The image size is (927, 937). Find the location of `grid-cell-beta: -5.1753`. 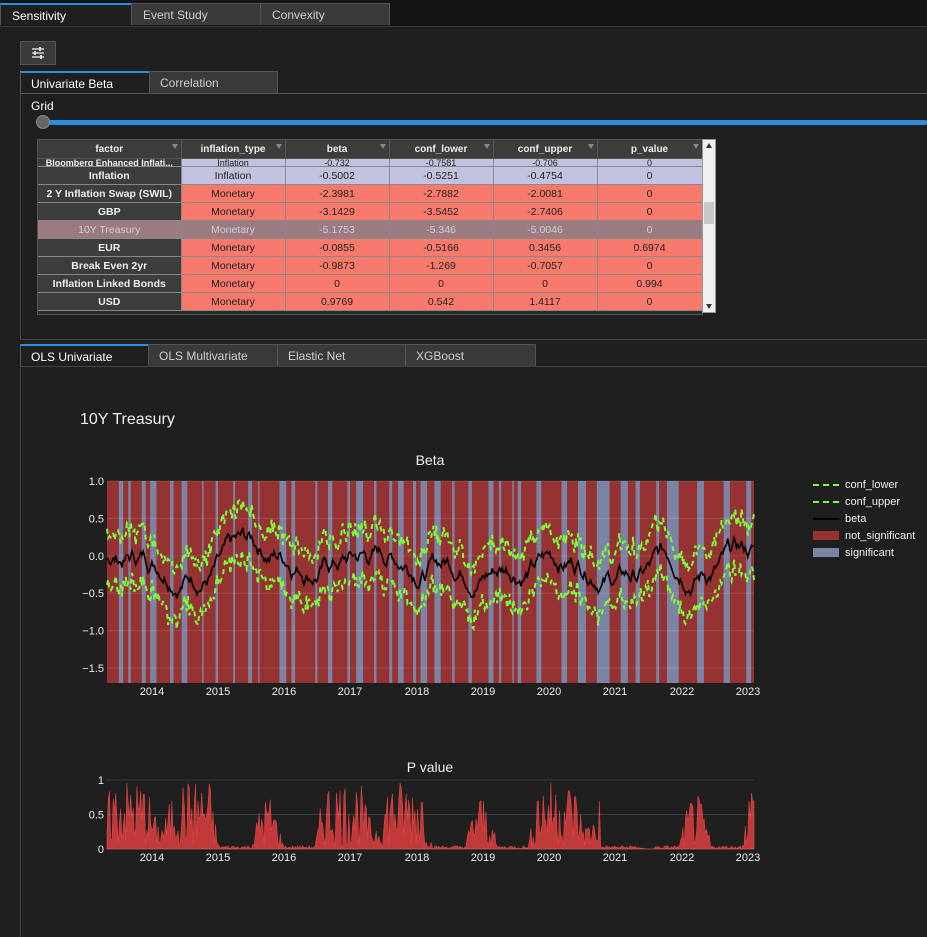

grid-cell-beta: -5.1753 is located at coordinates (337, 229).